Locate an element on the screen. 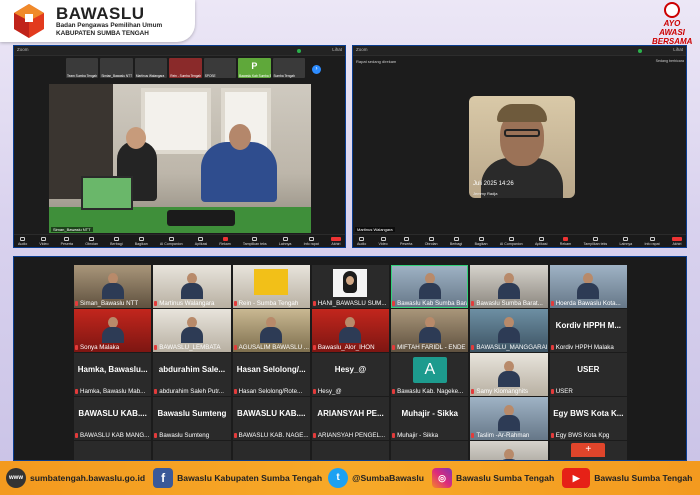 Image resolution: width=700 pixels, height=495 pixels. participant-name: Hesy_@ is located at coordinates (329, 391).